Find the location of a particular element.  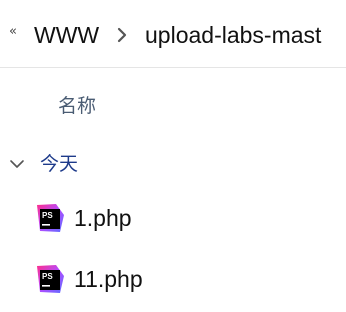

file-row: PS 1.php is located at coordinates (83, 218).